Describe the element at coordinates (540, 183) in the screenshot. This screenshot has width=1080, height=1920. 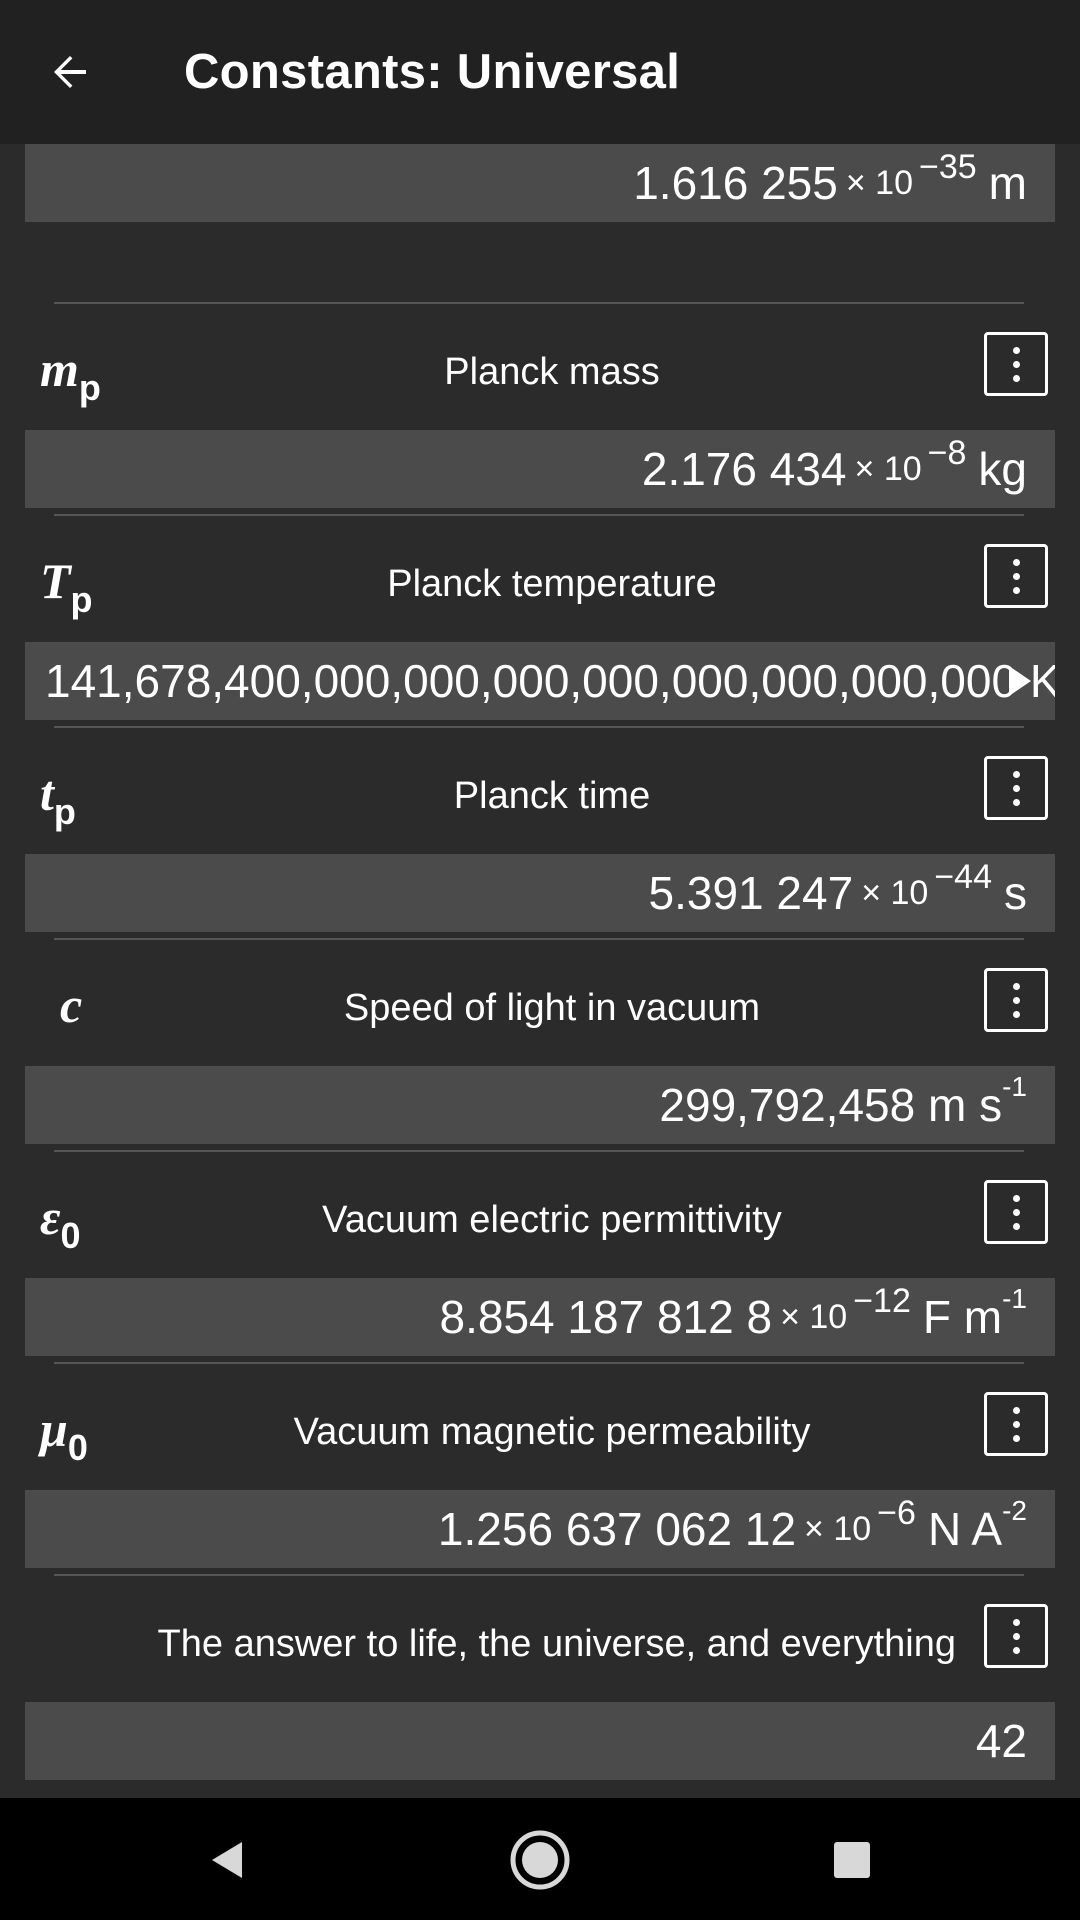
I see `constant-value: 1.616 255 × 10 −35 m` at that location.